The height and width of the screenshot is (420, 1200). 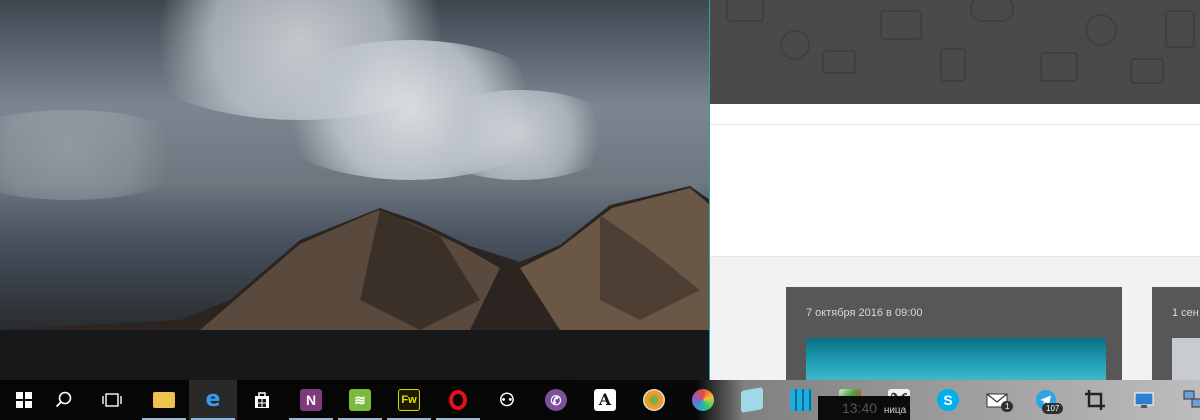 I want to click on taskbar-app-xnview, so click(x=654, y=400).